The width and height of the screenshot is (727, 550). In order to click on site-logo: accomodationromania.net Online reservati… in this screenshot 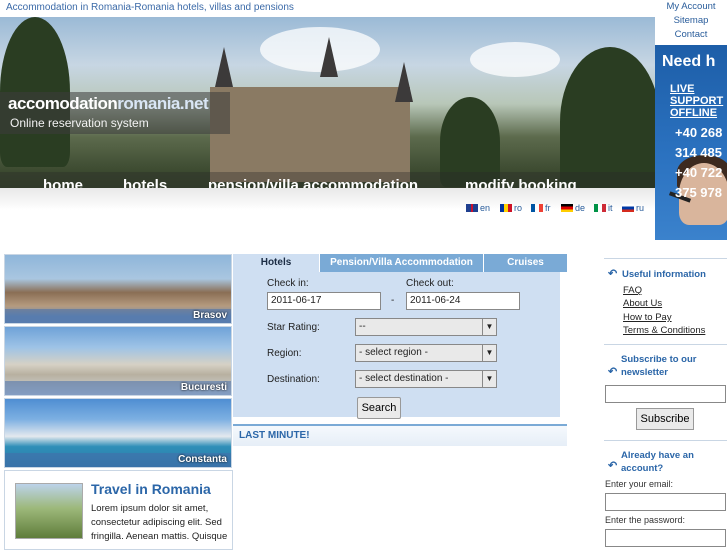, I will do `click(115, 113)`.